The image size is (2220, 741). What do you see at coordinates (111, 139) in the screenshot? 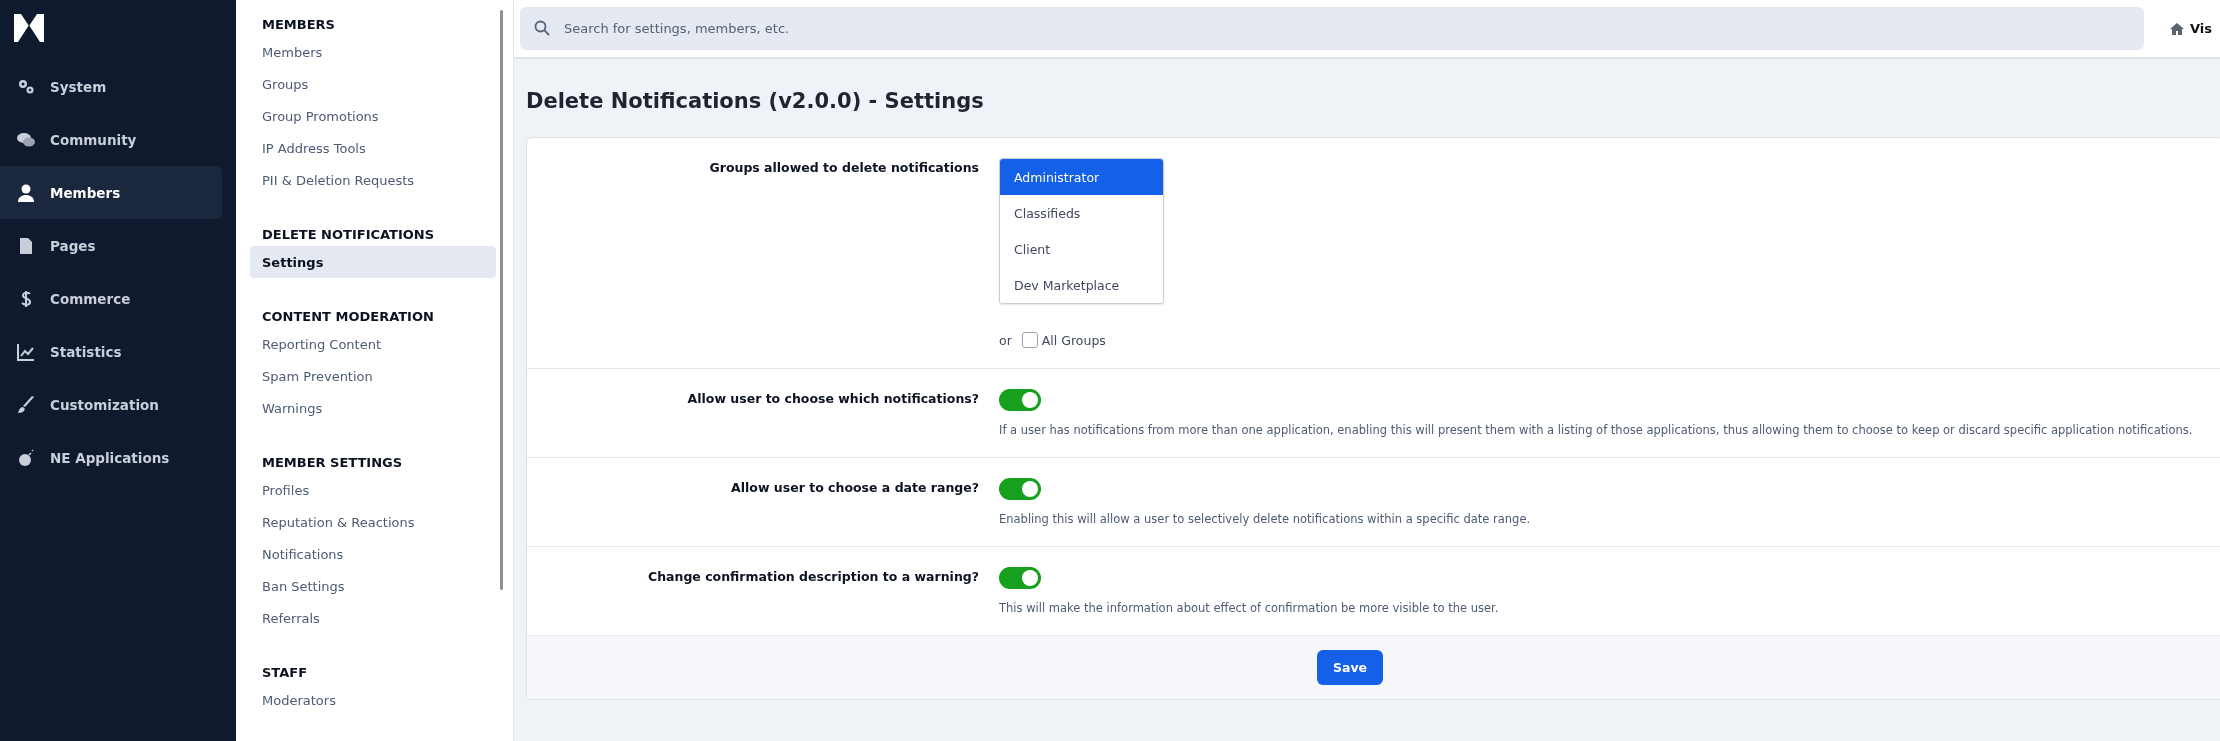
I see `nav-item: Community` at bounding box center [111, 139].